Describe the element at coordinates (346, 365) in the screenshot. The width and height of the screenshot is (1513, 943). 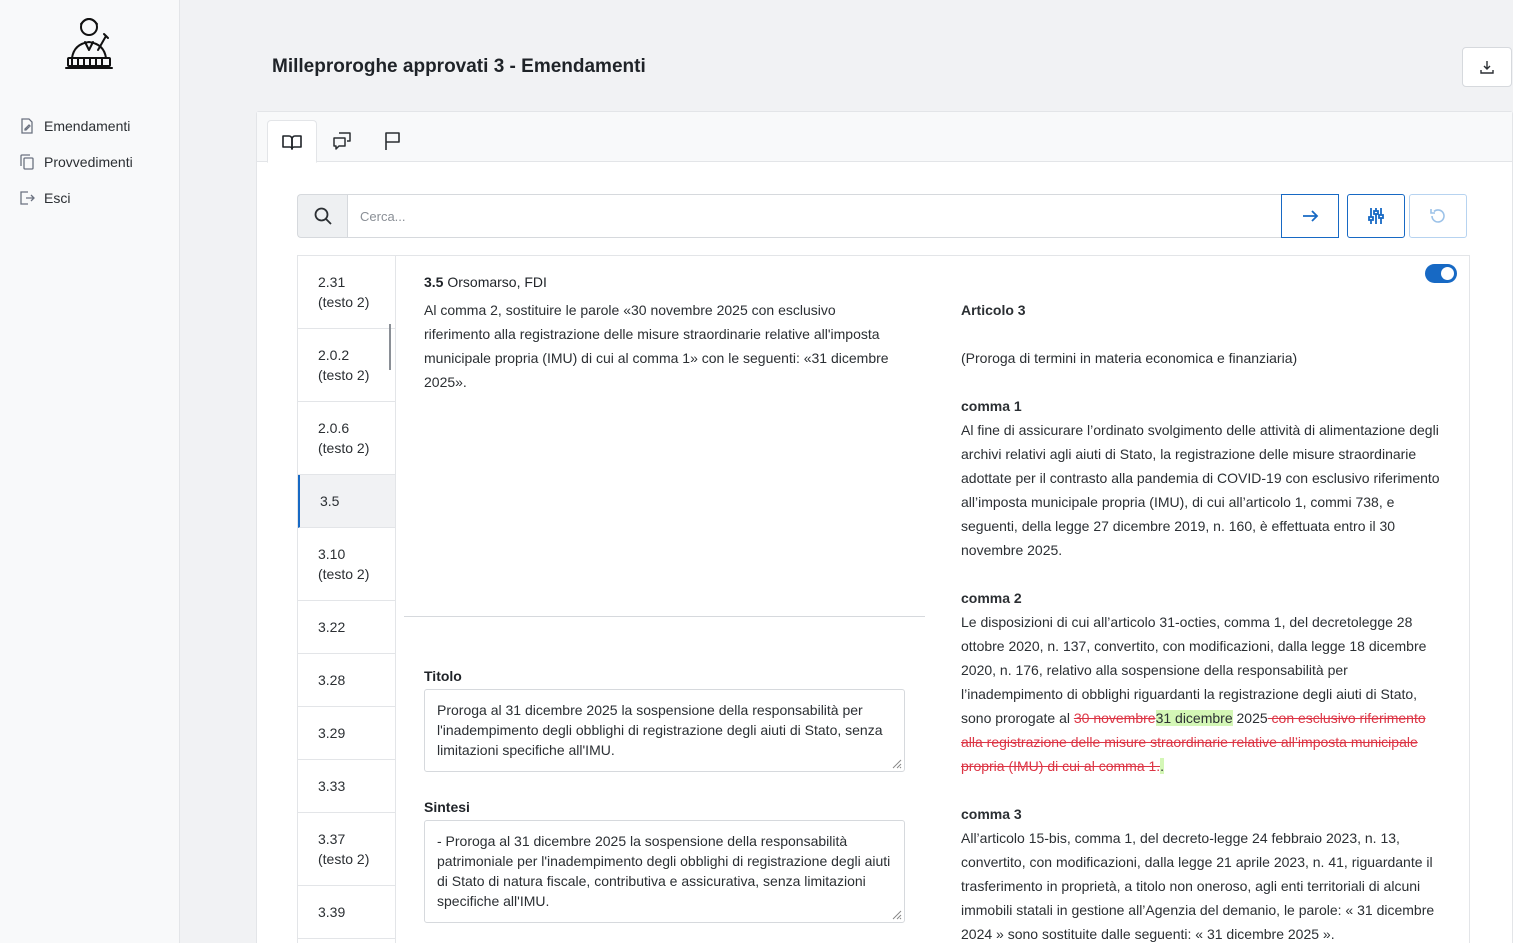
I see `list-item: 2.0.2 (testo 2)` at that location.